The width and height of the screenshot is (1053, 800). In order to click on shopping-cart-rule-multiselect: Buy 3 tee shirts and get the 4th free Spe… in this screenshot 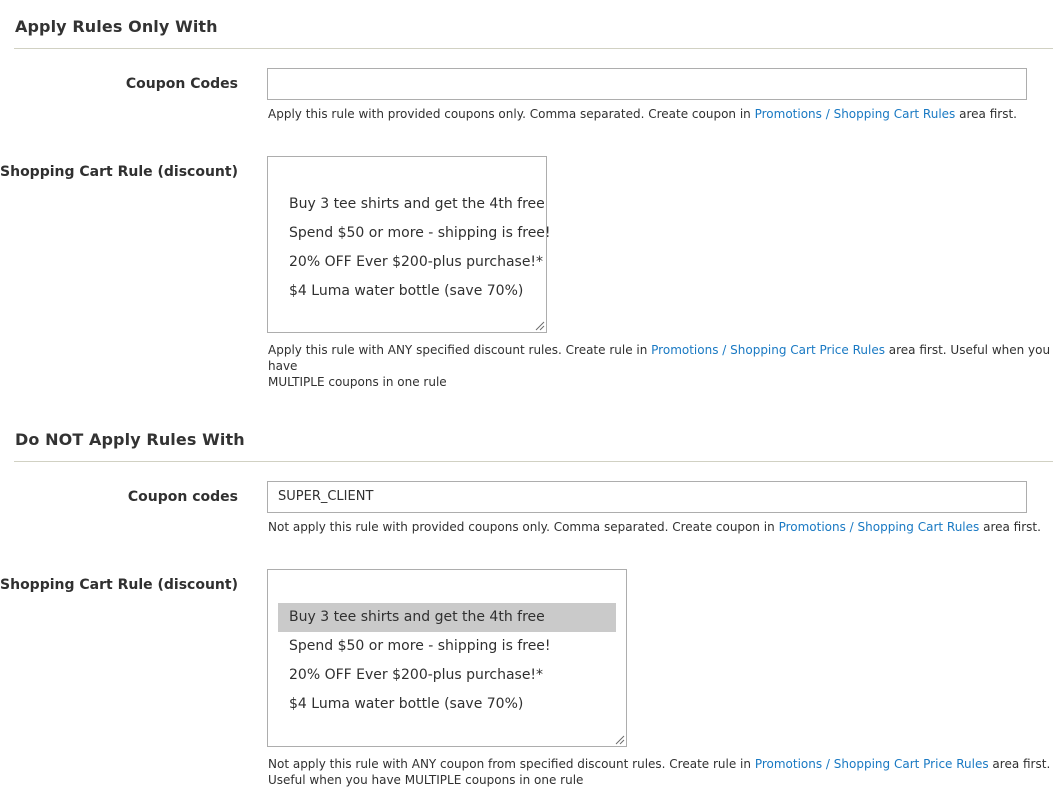, I will do `click(409, 244)`.